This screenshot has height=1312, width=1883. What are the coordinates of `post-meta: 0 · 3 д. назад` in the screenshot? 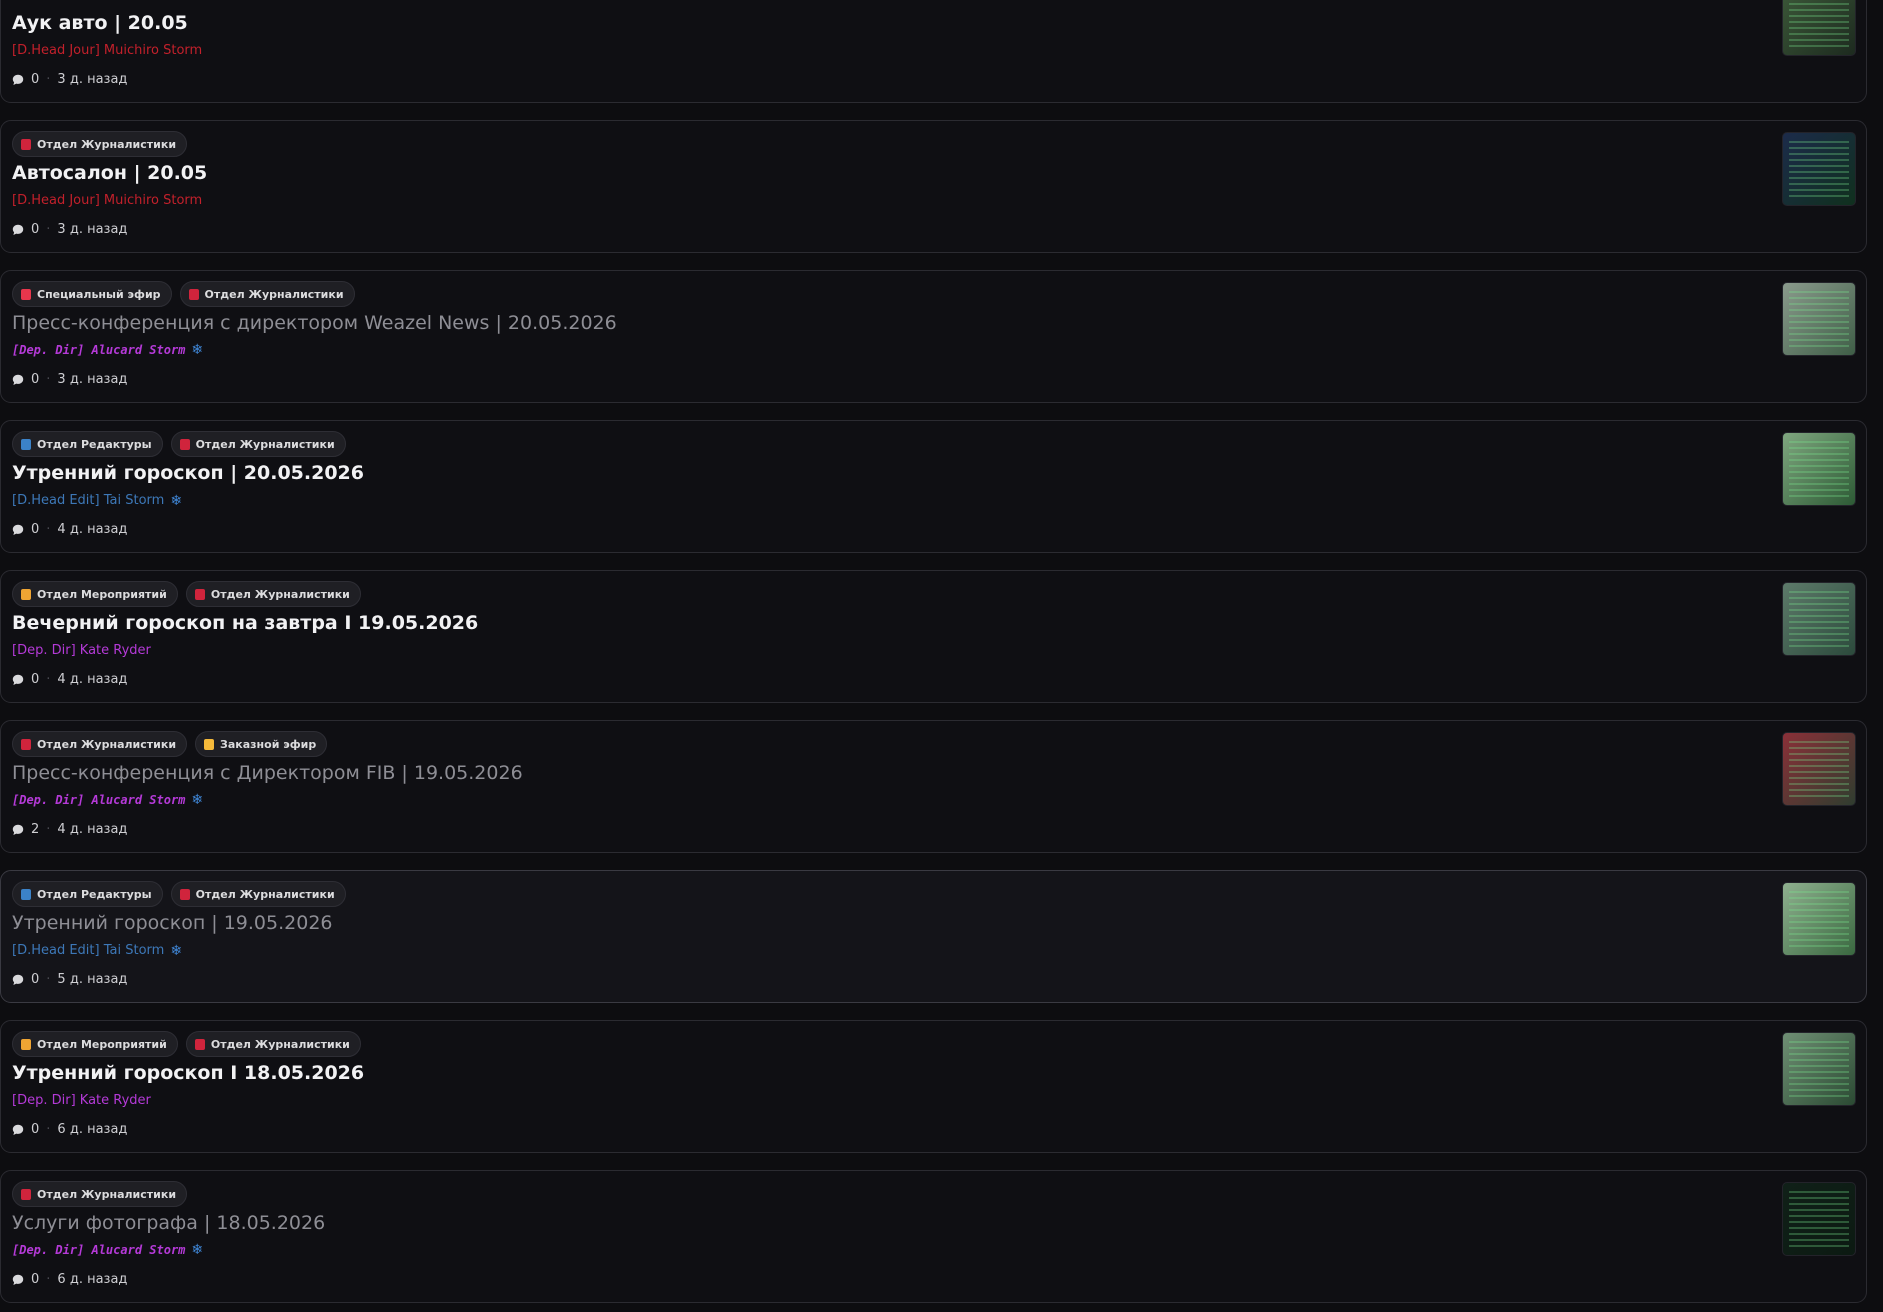 It's located at (69, 379).